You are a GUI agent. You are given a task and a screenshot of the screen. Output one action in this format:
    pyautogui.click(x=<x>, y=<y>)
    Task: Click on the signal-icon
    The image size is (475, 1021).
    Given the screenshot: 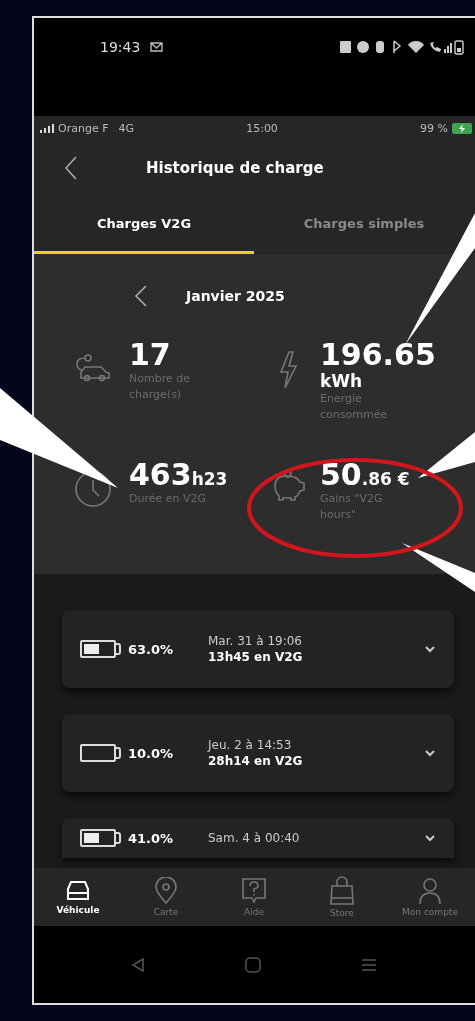 What is the action you would take?
    pyautogui.click(x=47, y=128)
    